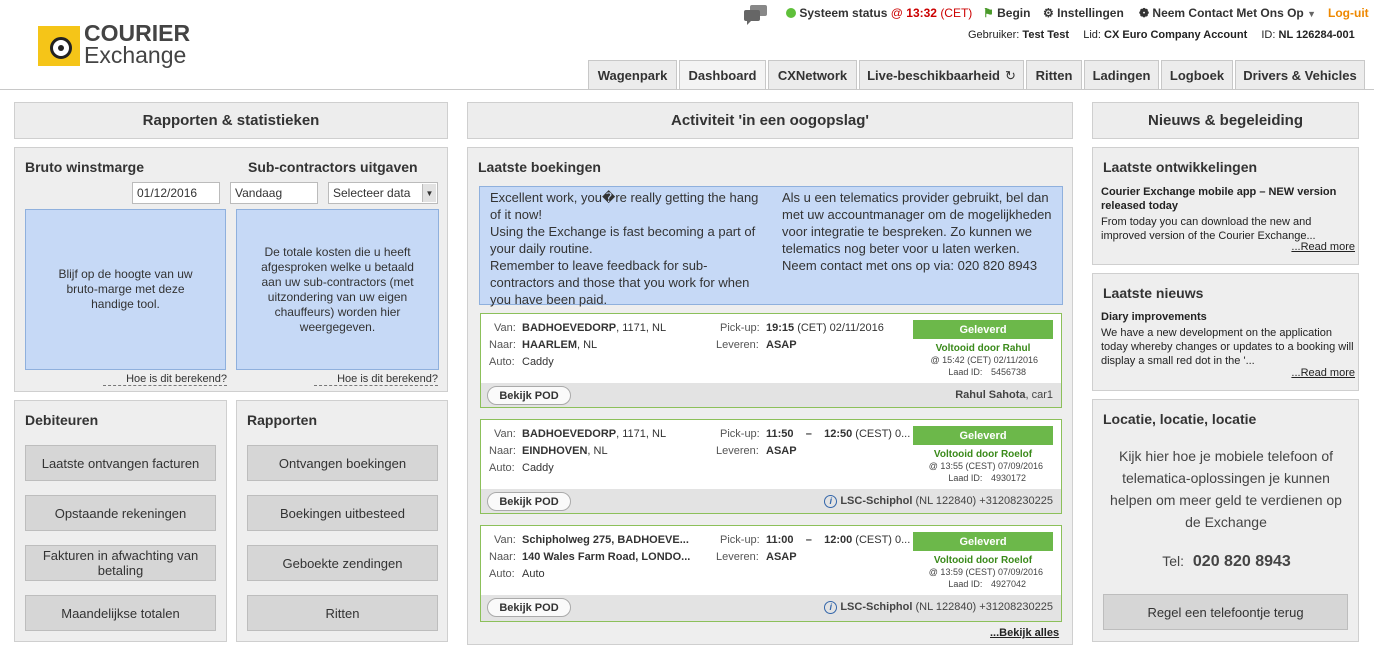 The image size is (1374, 650). Describe the element at coordinates (1197, 75) in the screenshot. I see `tab-logboek: Logboek` at that location.